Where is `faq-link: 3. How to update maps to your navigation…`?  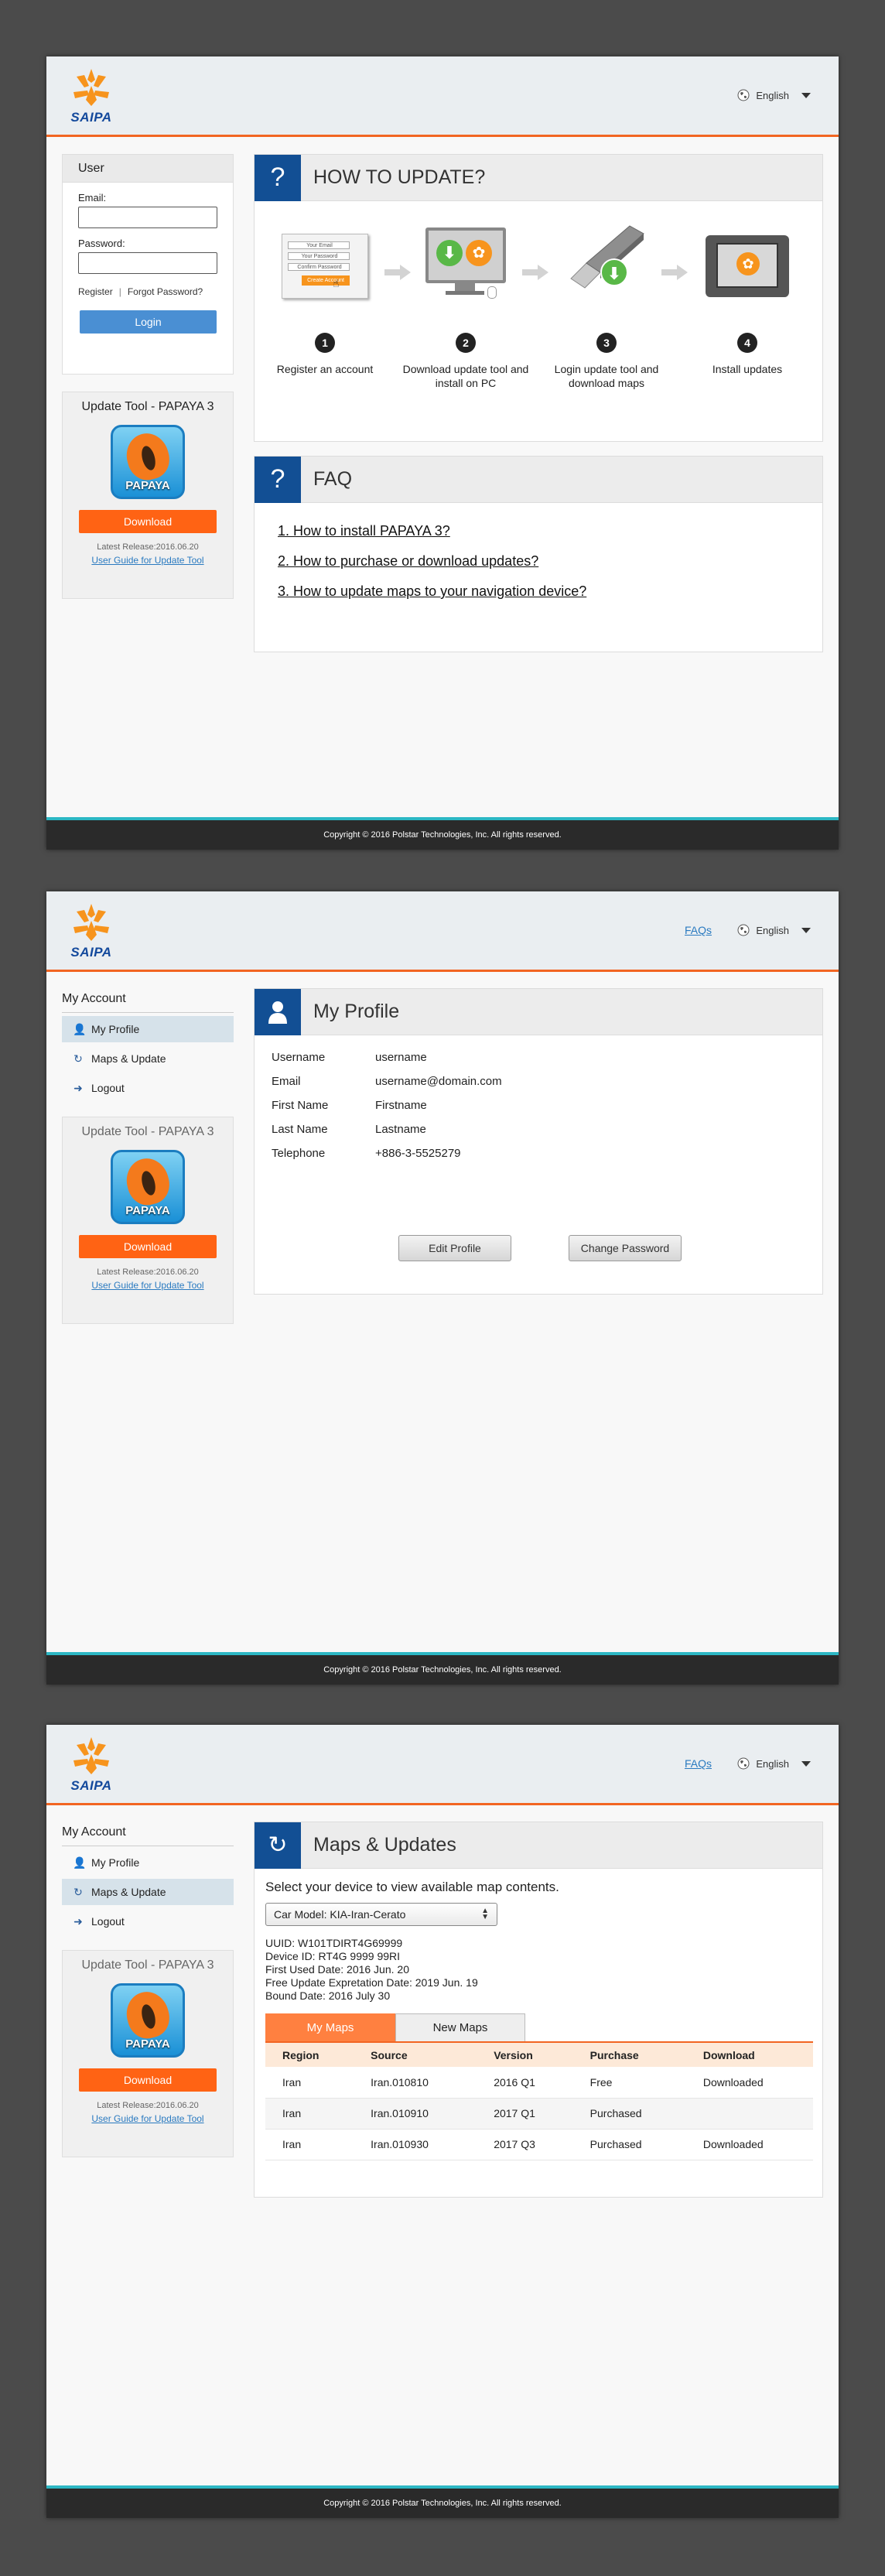
faq-link: 3. How to update maps to your navigation… is located at coordinates (432, 591).